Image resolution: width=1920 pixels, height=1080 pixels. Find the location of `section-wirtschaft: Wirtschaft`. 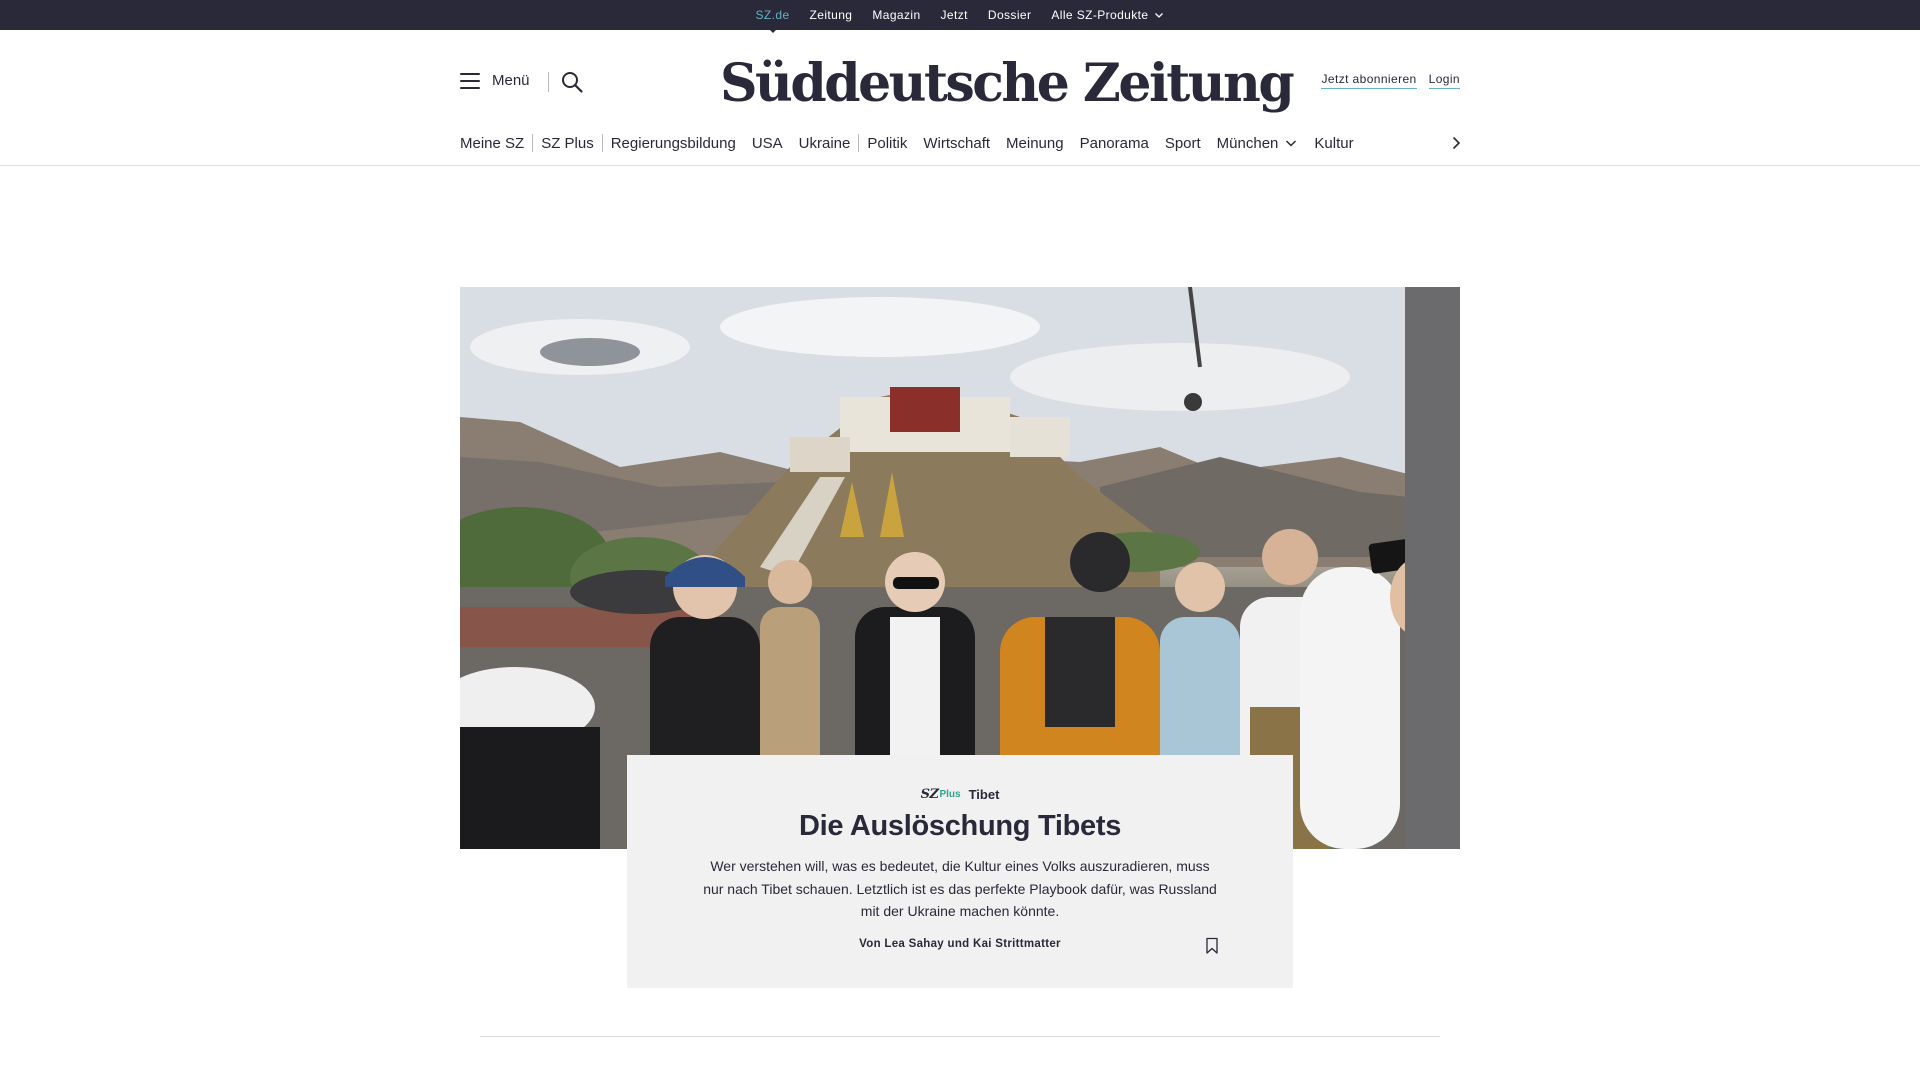

section-wirtschaft: Wirtschaft is located at coordinates (956, 143).